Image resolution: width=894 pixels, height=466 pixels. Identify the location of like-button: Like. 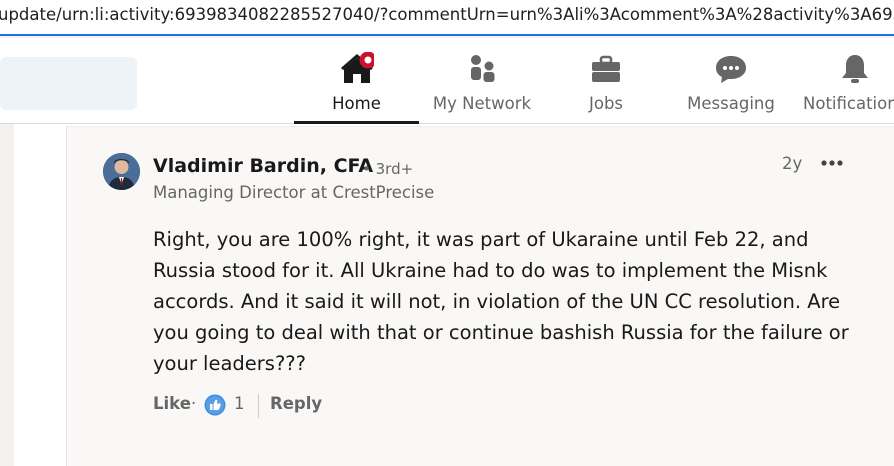
(172, 403).